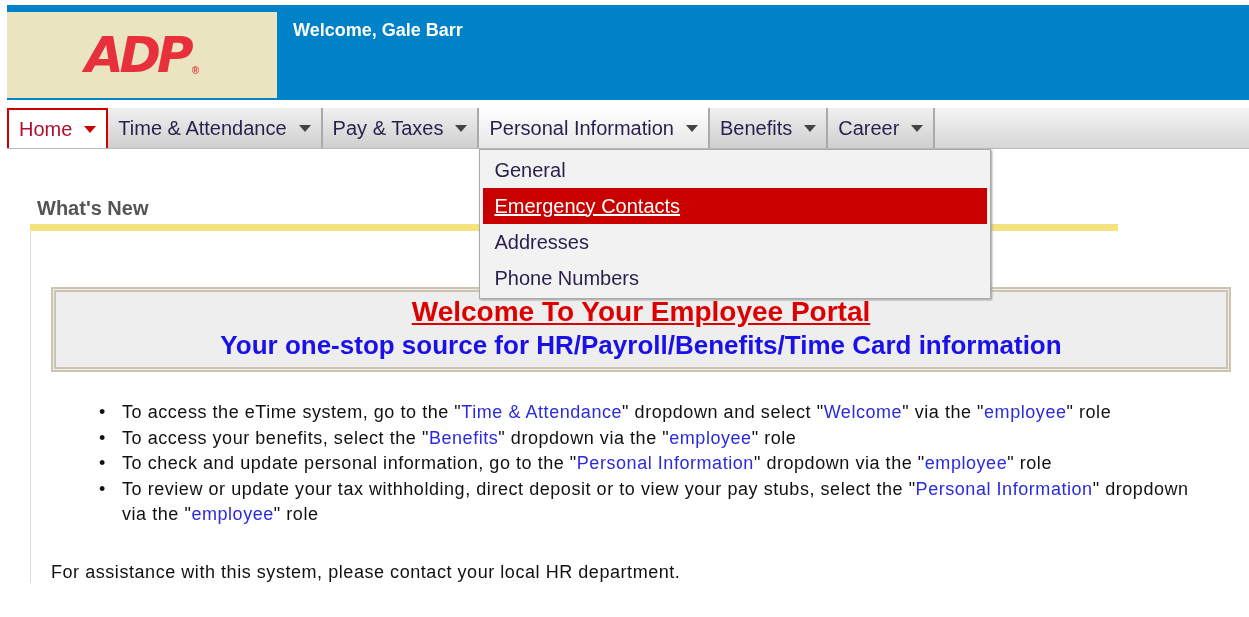 This screenshot has width=1249, height=617. I want to click on nav-tab: Career, so click(882, 128).